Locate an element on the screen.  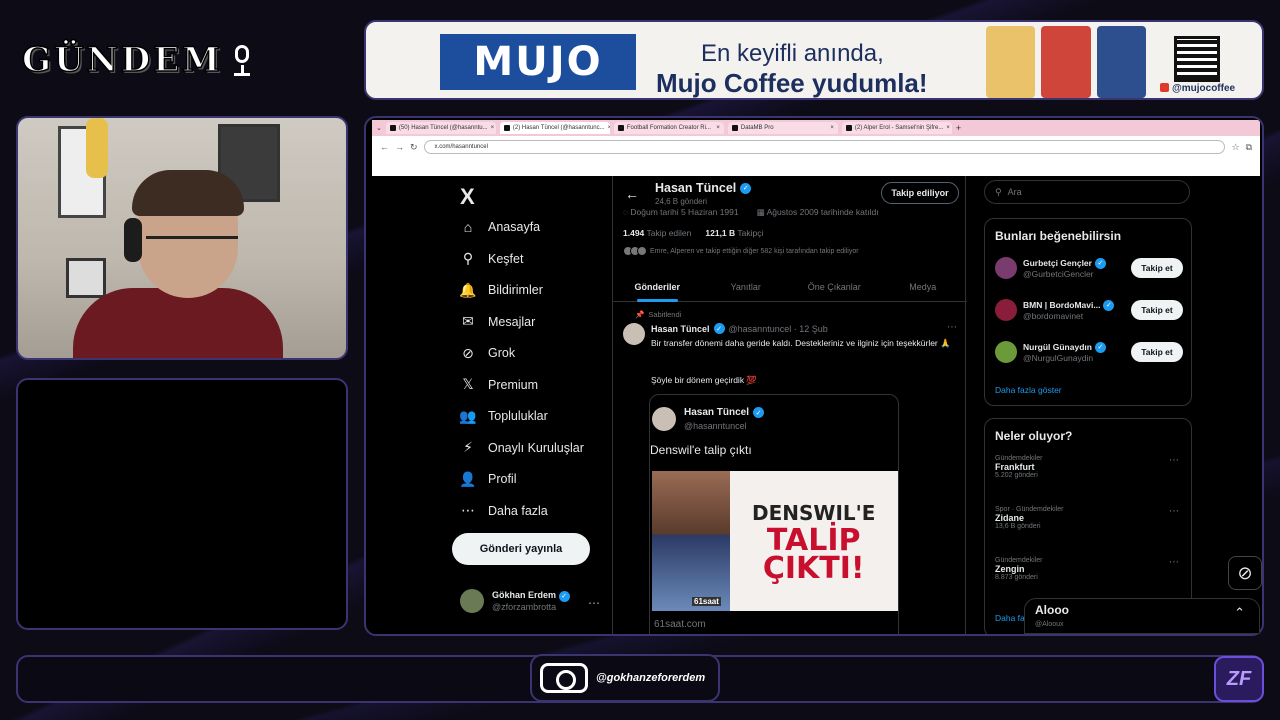
instagram-badge: @gokhanzeforerdem is located at coordinates (625, 678).